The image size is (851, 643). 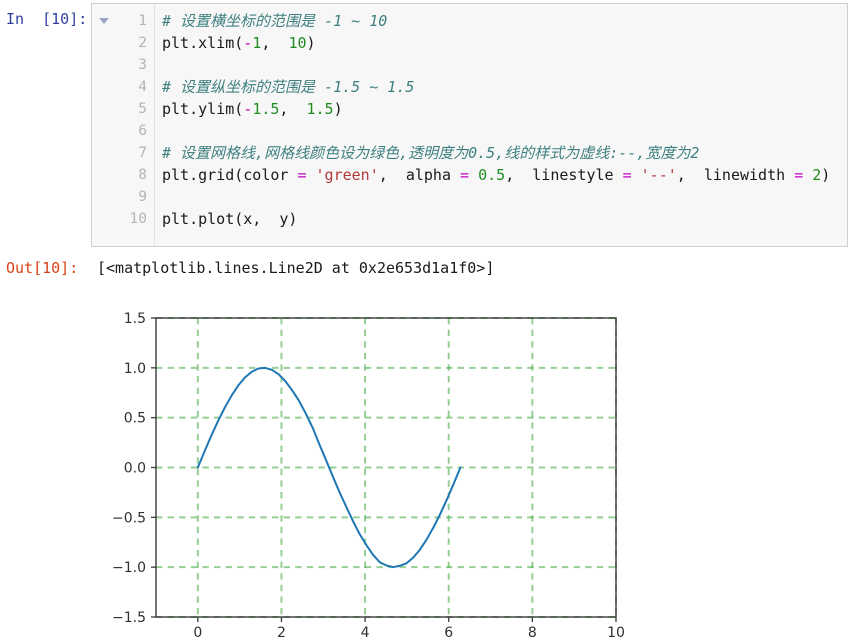 I want to click on code-line: plt.ylim(-1.5, 1.5), so click(x=252, y=109).